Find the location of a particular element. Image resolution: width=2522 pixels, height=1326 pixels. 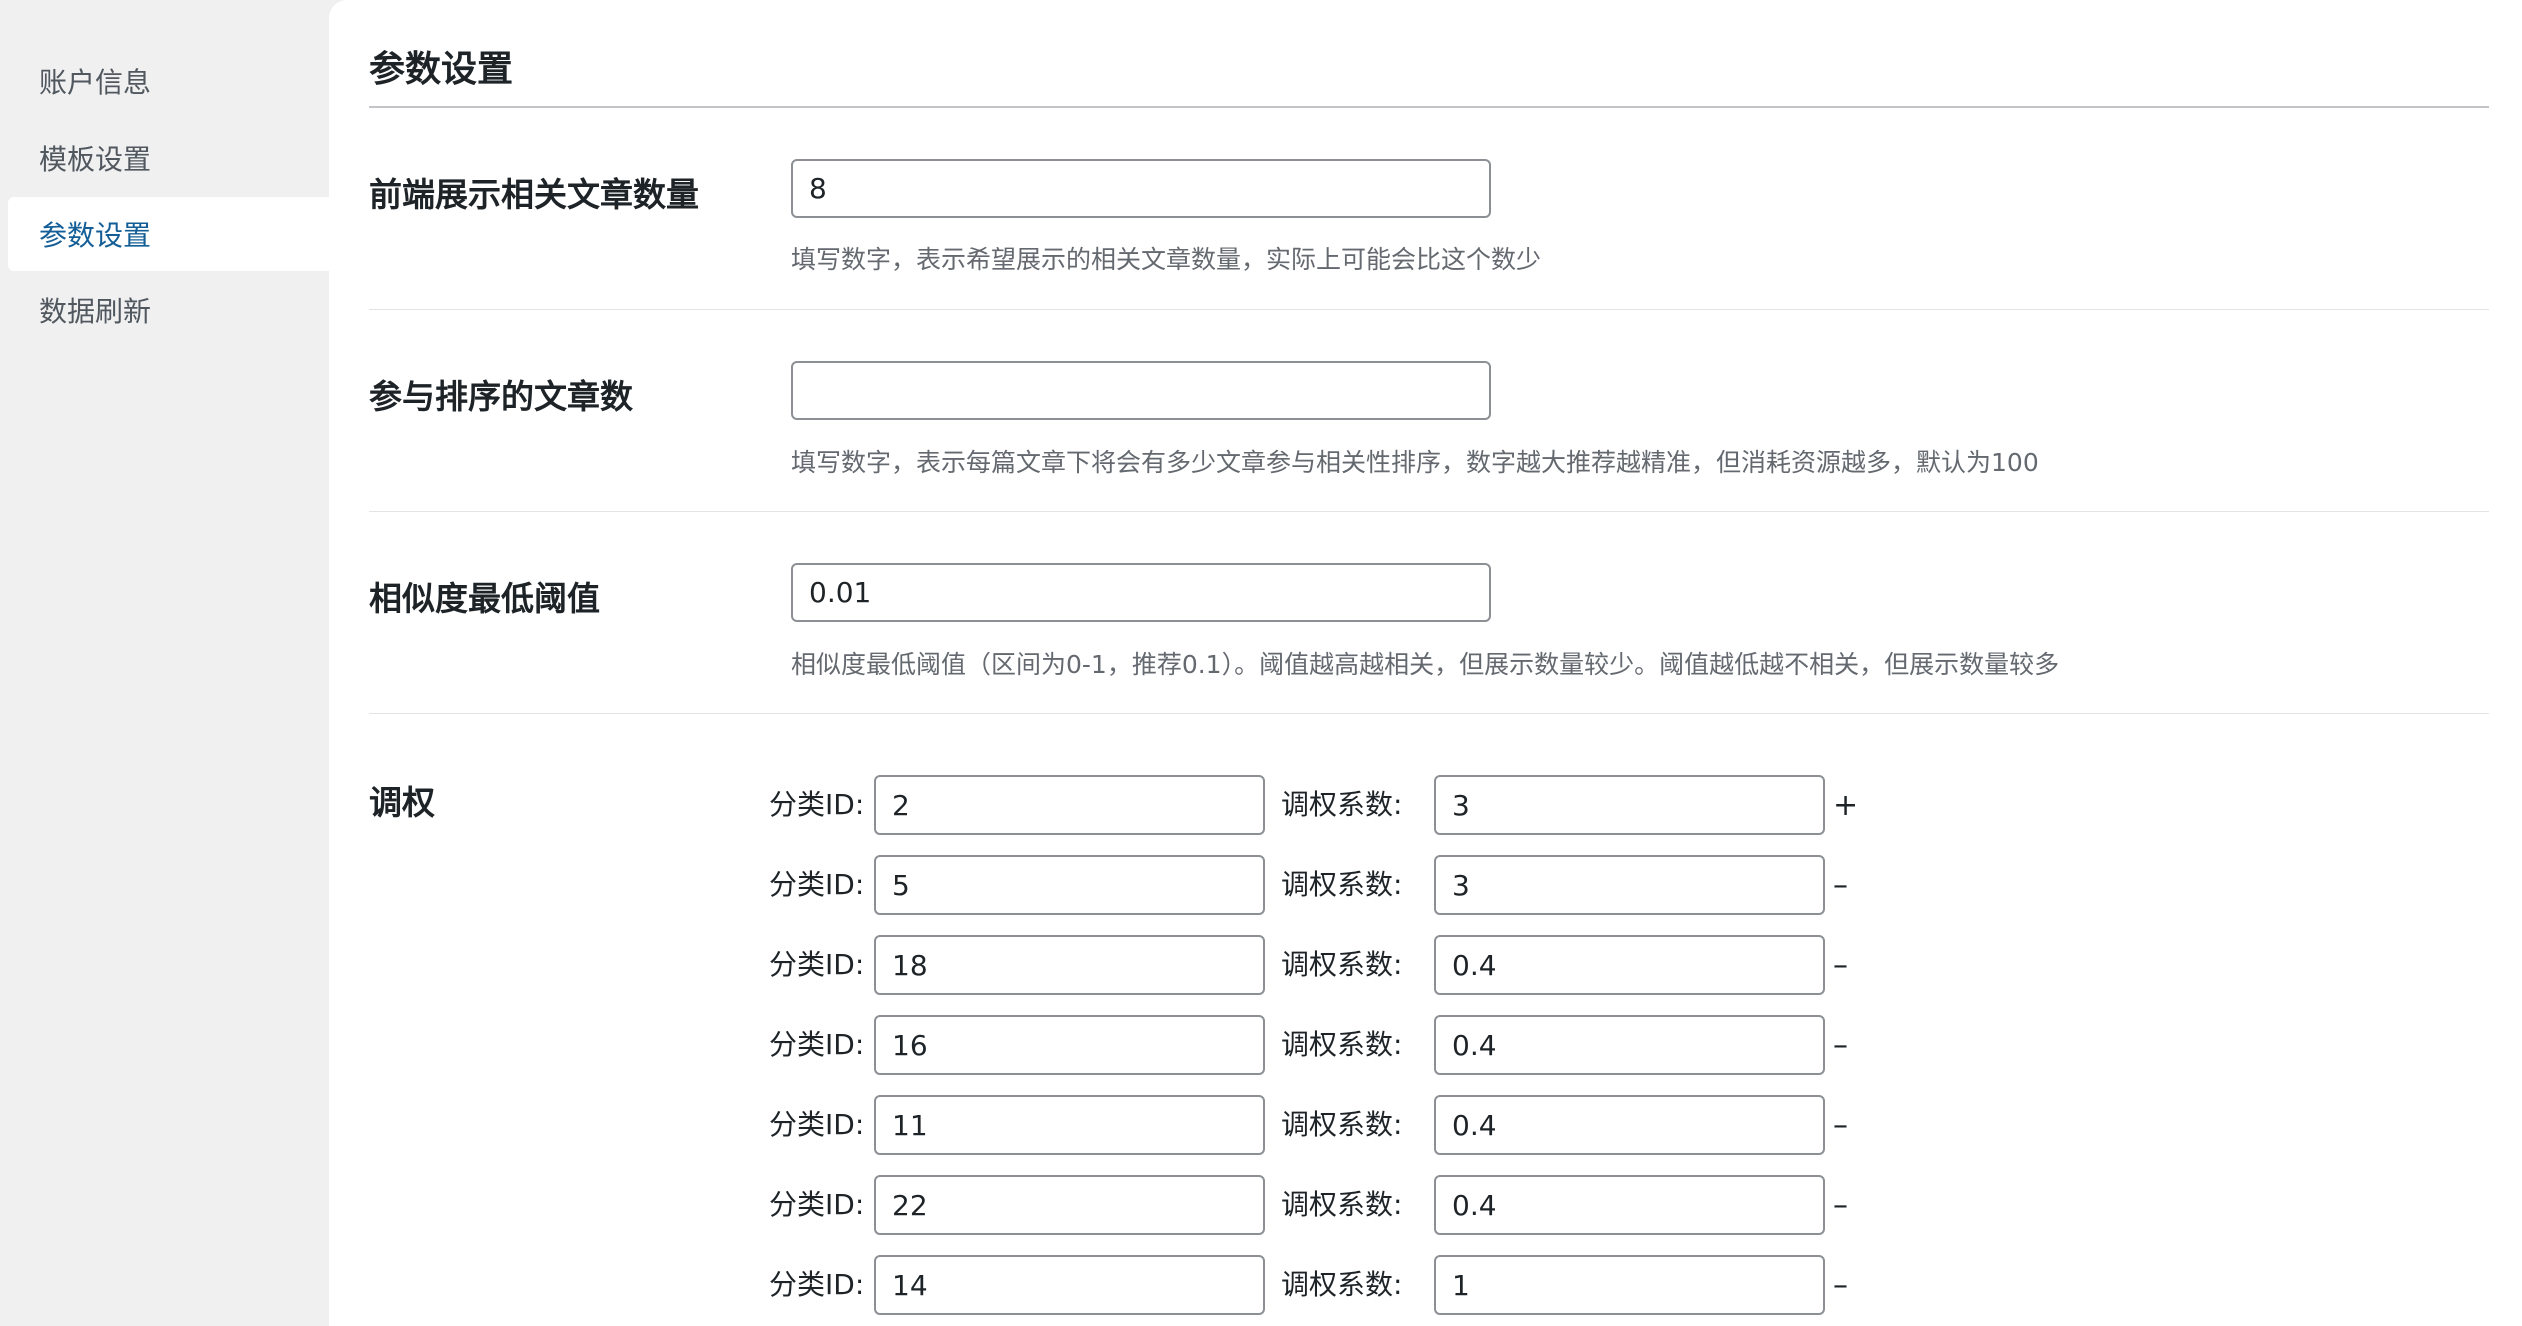

field-label-ranking-count: 参与排序的文章数 is located at coordinates (501, 396).